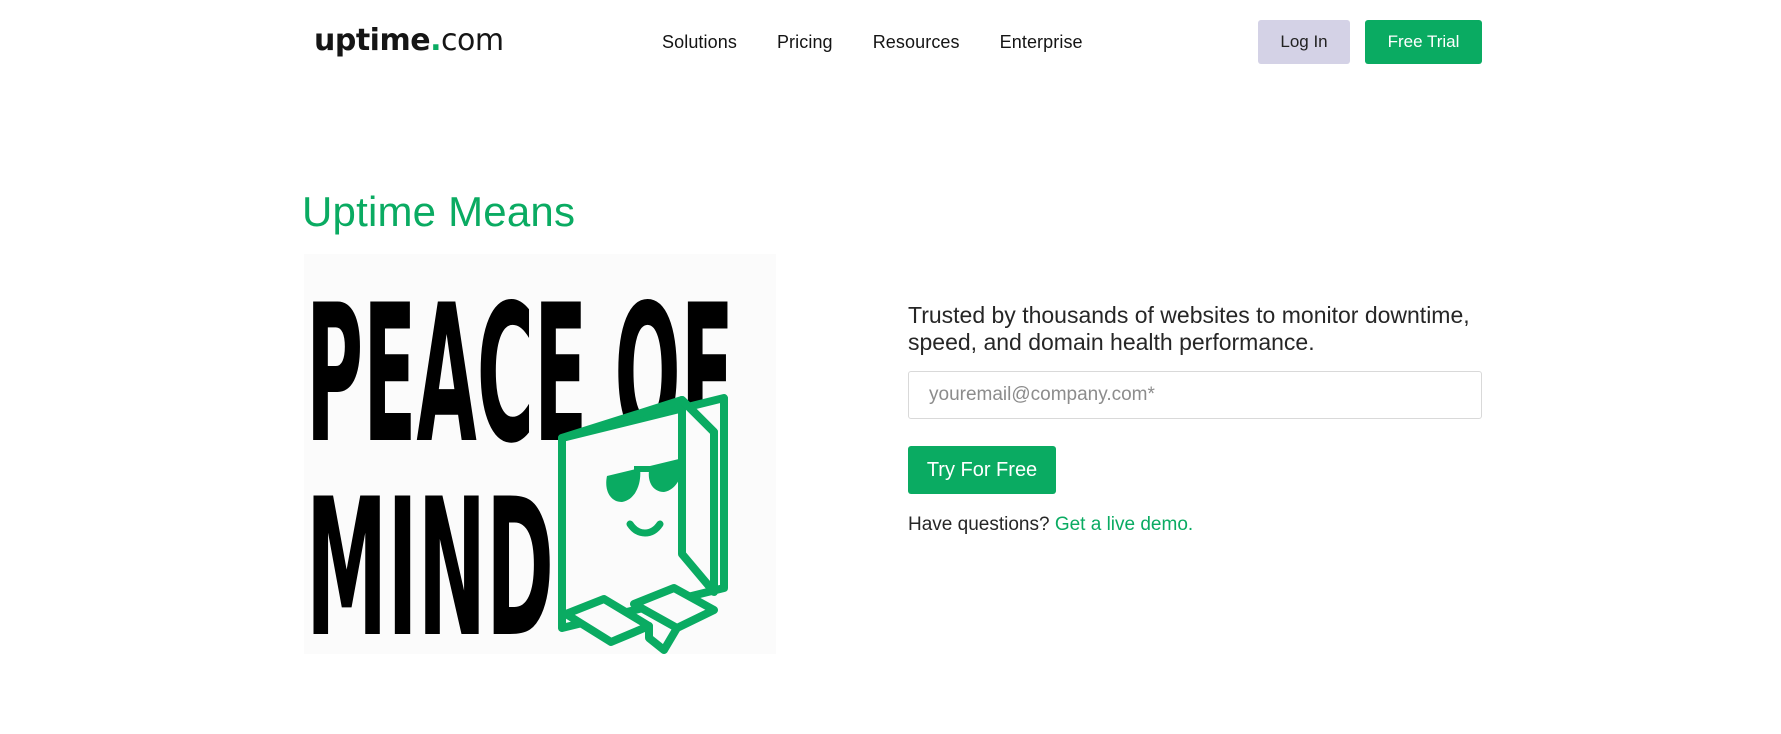 The height and width of the screenshot is (734, 1781). What do you see at coordinates (1195, 395) in the screenshot?
I see `email-field` at bounding box center [1195, 395].